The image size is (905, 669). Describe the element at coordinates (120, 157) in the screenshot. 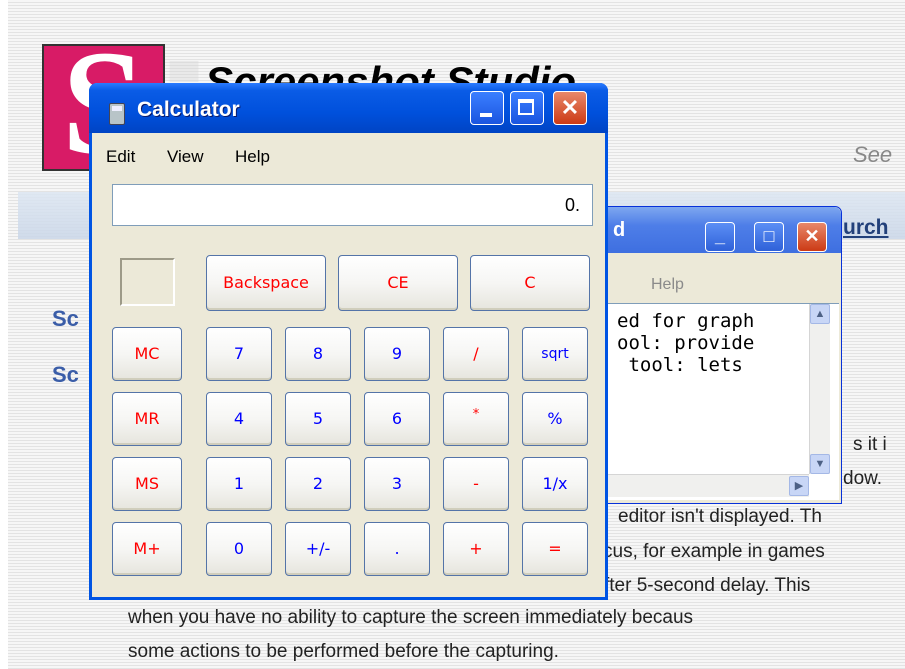

I see `menu-edit: Edit` at that location.